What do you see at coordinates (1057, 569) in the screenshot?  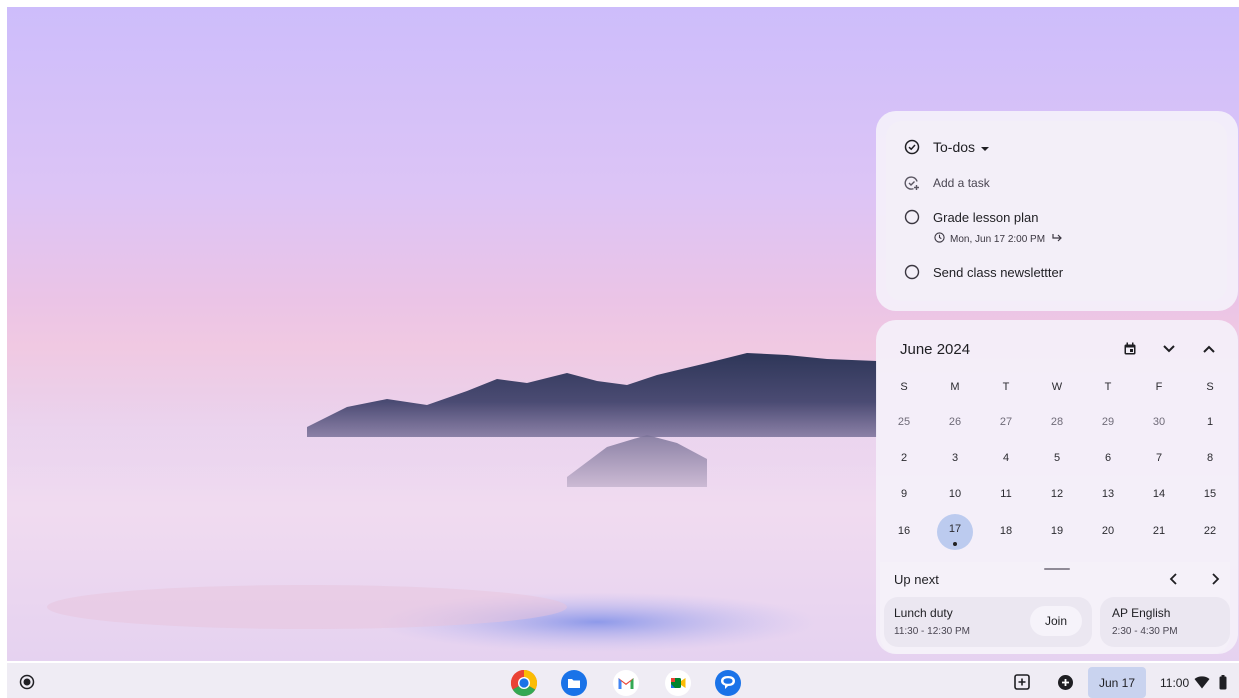 I see `drag-handle` at bounding box center [1057, 569].